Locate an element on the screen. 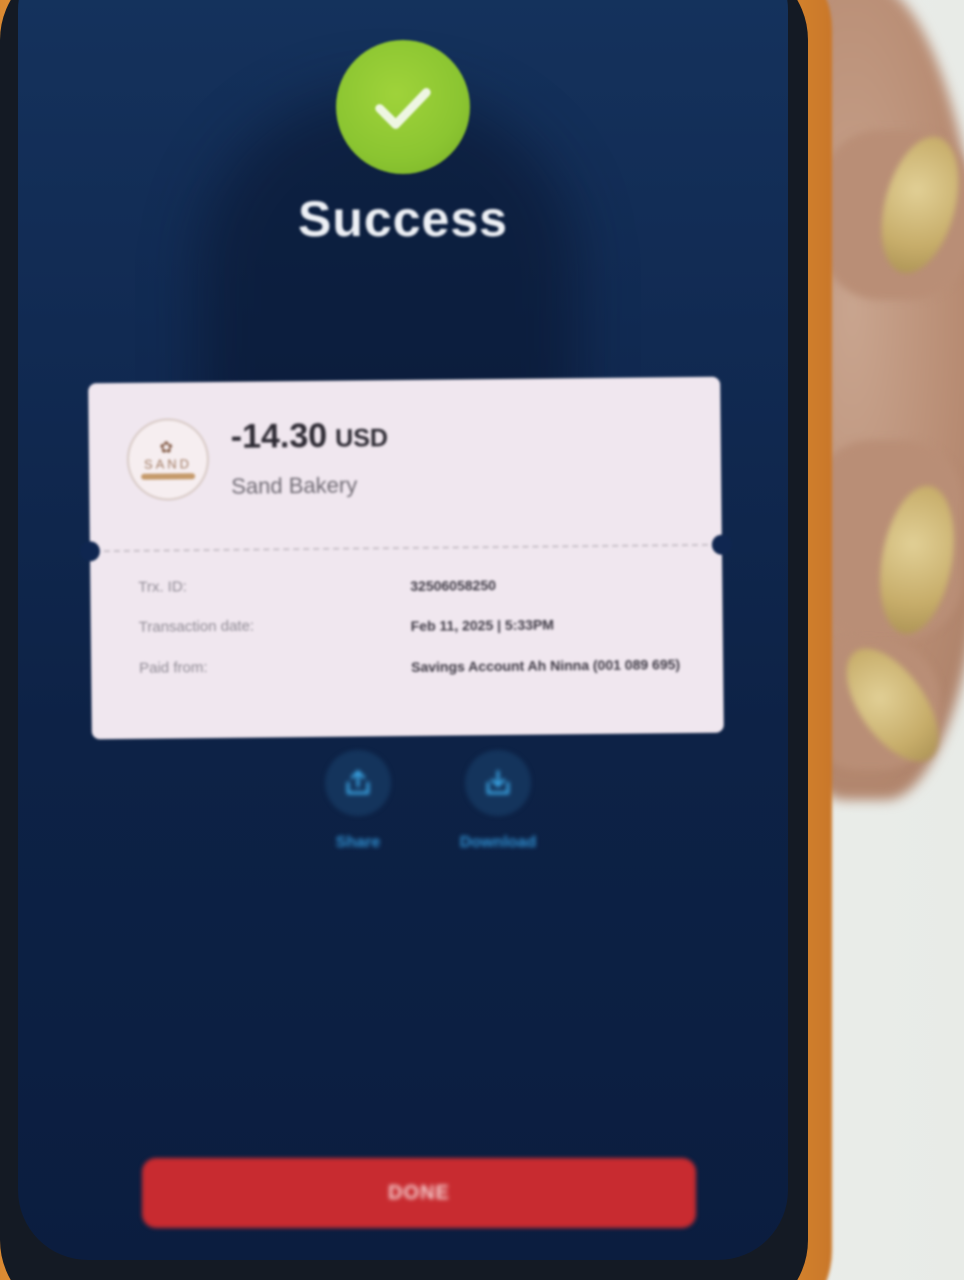  receipt-notch-left is located at coordinates (90, 551).